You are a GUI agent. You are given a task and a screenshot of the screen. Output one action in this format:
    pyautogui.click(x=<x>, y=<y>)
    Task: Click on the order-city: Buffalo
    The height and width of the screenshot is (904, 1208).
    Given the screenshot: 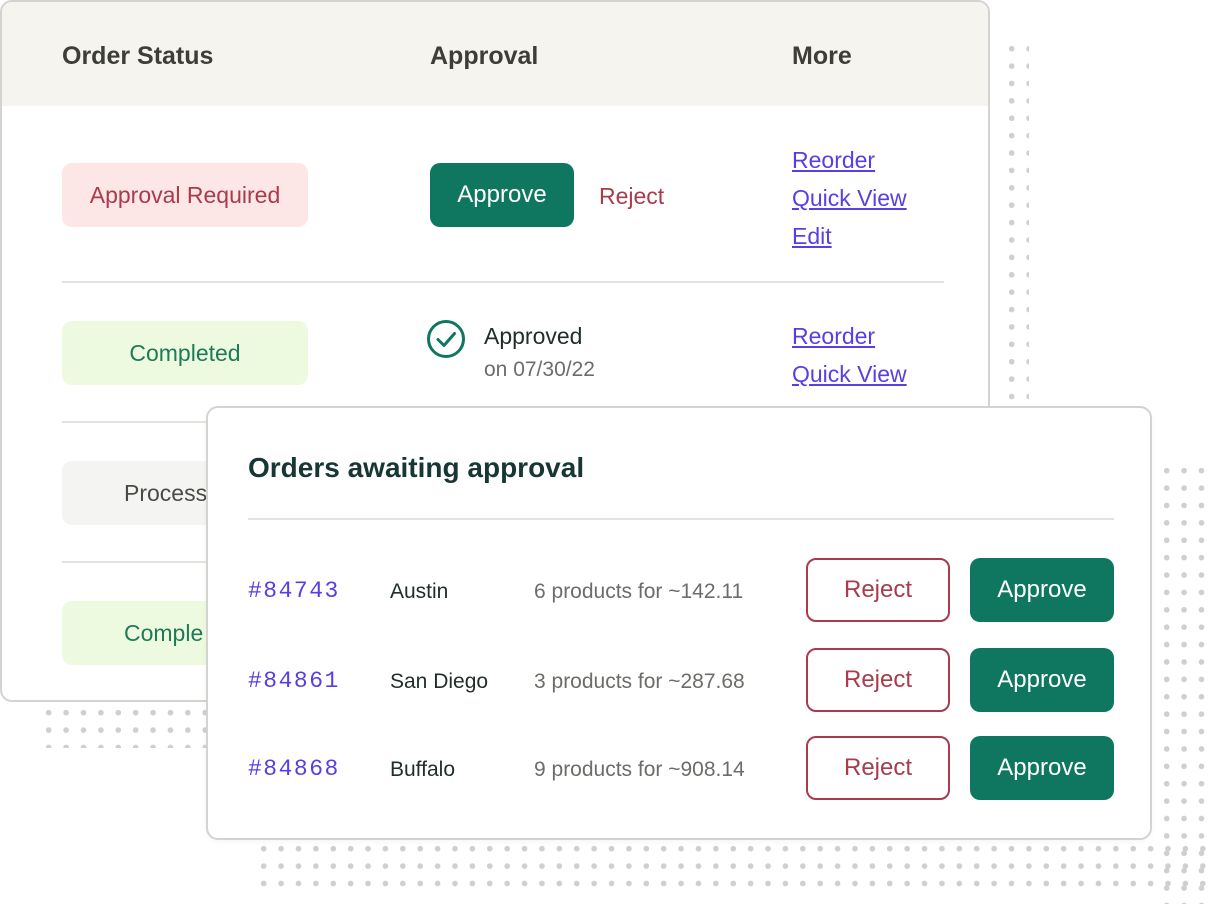 What is the action you would take?
    pyautogui.click(x=422, y=769)
    